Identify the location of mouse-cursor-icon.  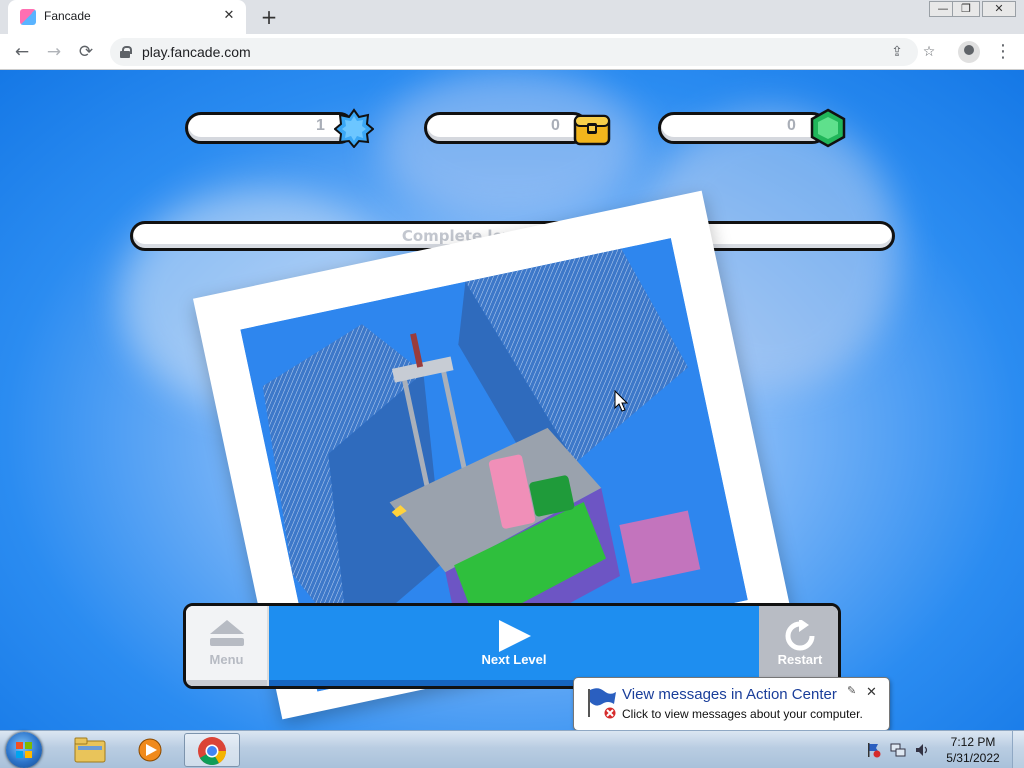
(621, 401).